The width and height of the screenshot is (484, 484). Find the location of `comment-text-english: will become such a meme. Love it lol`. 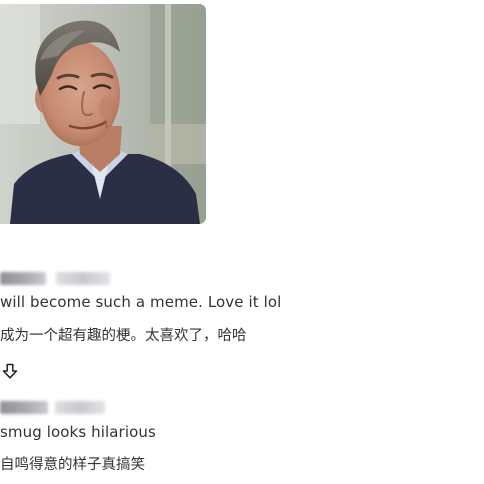

comment-text-english: will become such a meme. Love it lol is located at coordinates (141, 302).